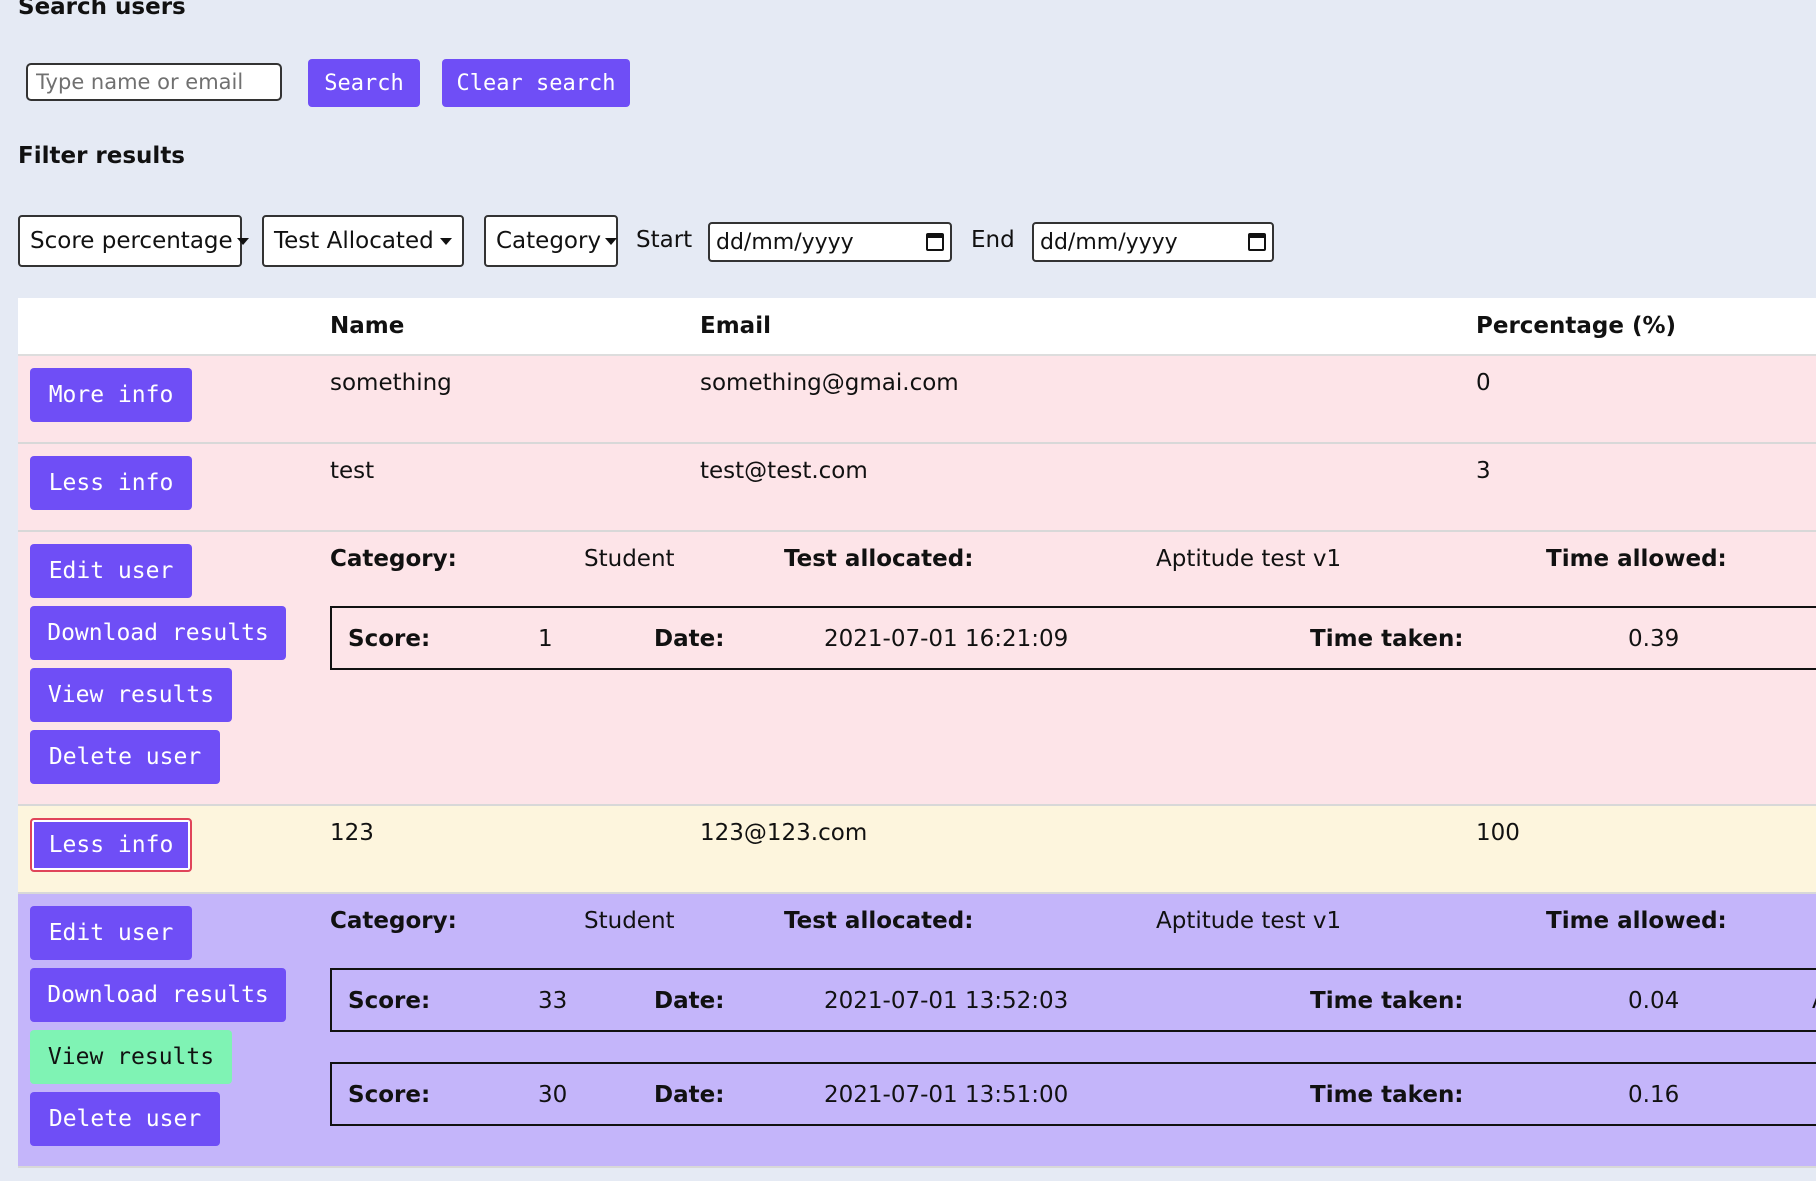  I want to click on score-value: 30, so click(553, 1095).